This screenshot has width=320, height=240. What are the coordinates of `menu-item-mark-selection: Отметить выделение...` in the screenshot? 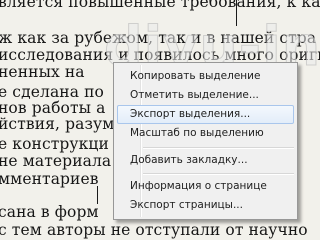 It's located at (205, 95).